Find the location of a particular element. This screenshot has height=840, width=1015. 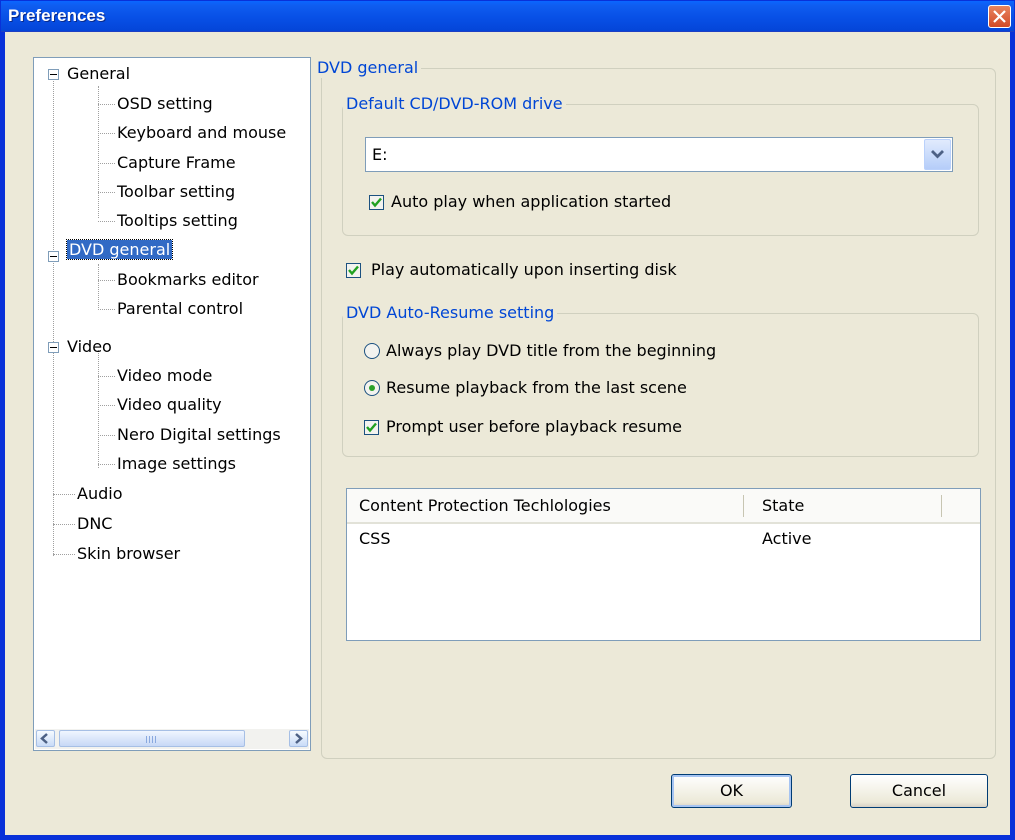

tree-item-dvd-general: DVD general is located at coordinates (119, 250).